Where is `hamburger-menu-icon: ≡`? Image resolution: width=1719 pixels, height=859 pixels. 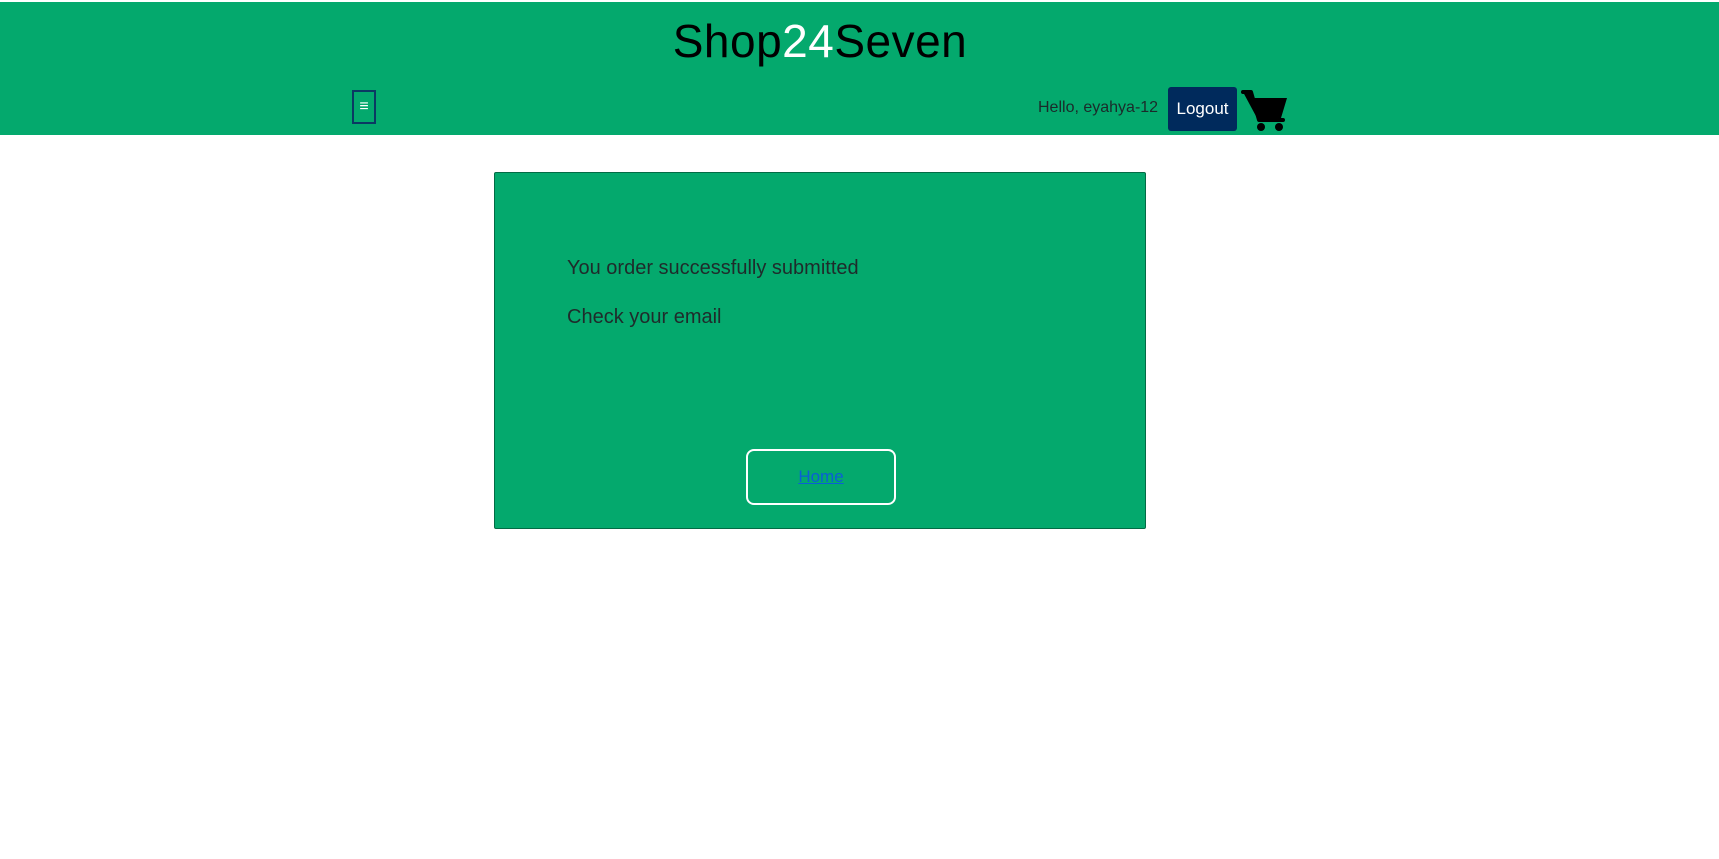
hamburger-menu-icon: ≡ is located at coordinates (364, 106).